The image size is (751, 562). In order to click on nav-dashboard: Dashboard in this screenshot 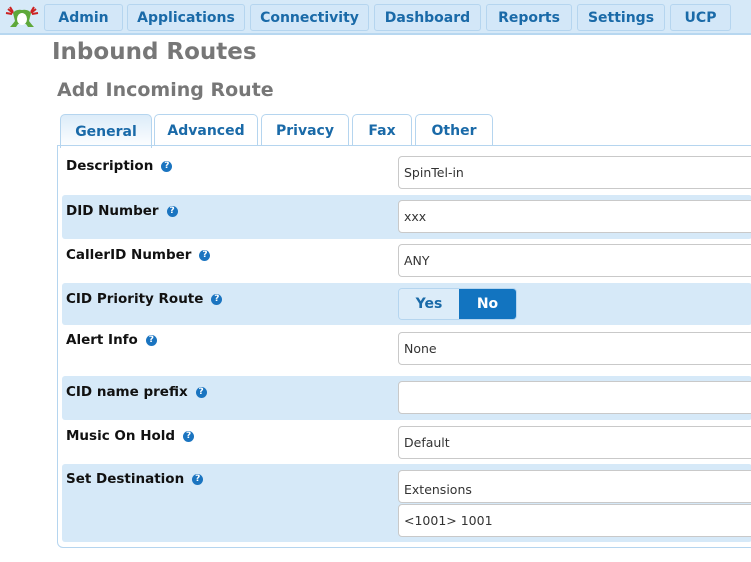, I will do `click(427, 17)`.